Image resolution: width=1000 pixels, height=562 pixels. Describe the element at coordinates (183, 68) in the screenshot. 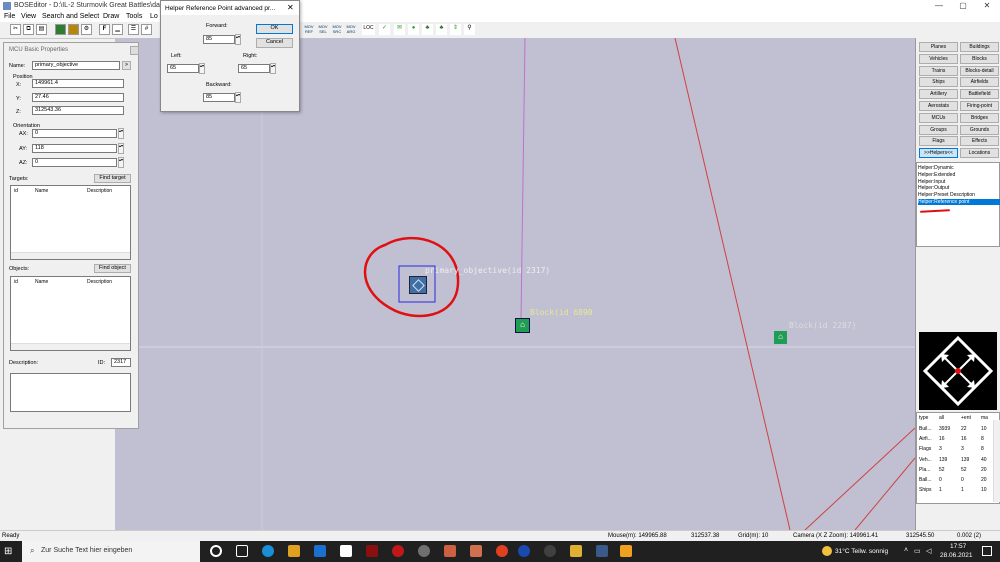

I see `left-field: 65` at that location.